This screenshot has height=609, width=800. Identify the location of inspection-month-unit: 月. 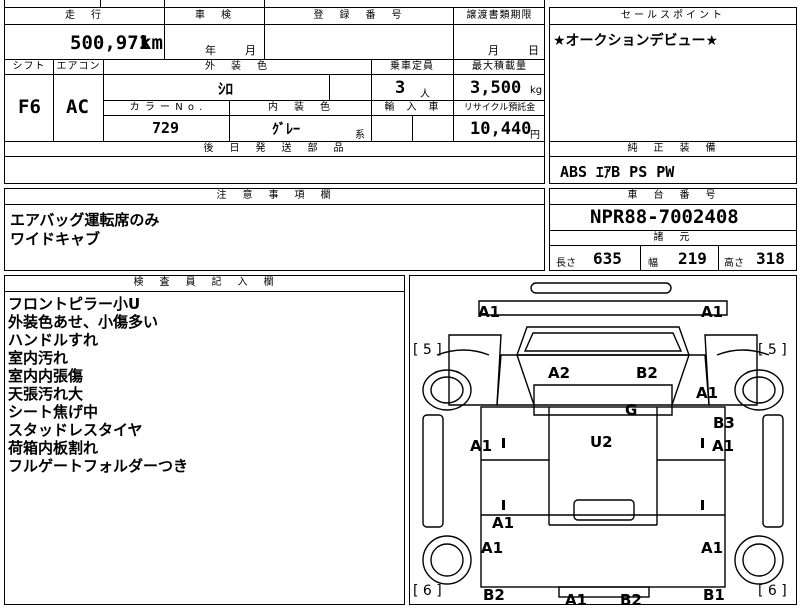
(250, 50).